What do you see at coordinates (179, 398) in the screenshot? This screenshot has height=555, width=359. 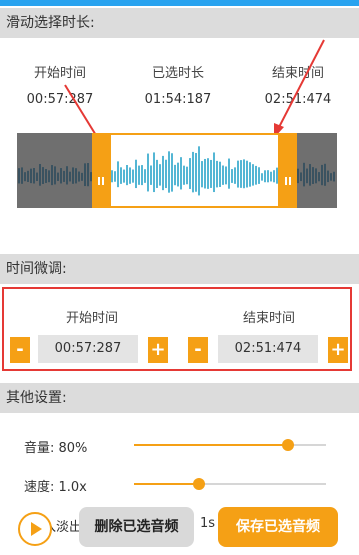 I see `section-header-other-settings: 其他设置:` at bounding box center [179, 398].